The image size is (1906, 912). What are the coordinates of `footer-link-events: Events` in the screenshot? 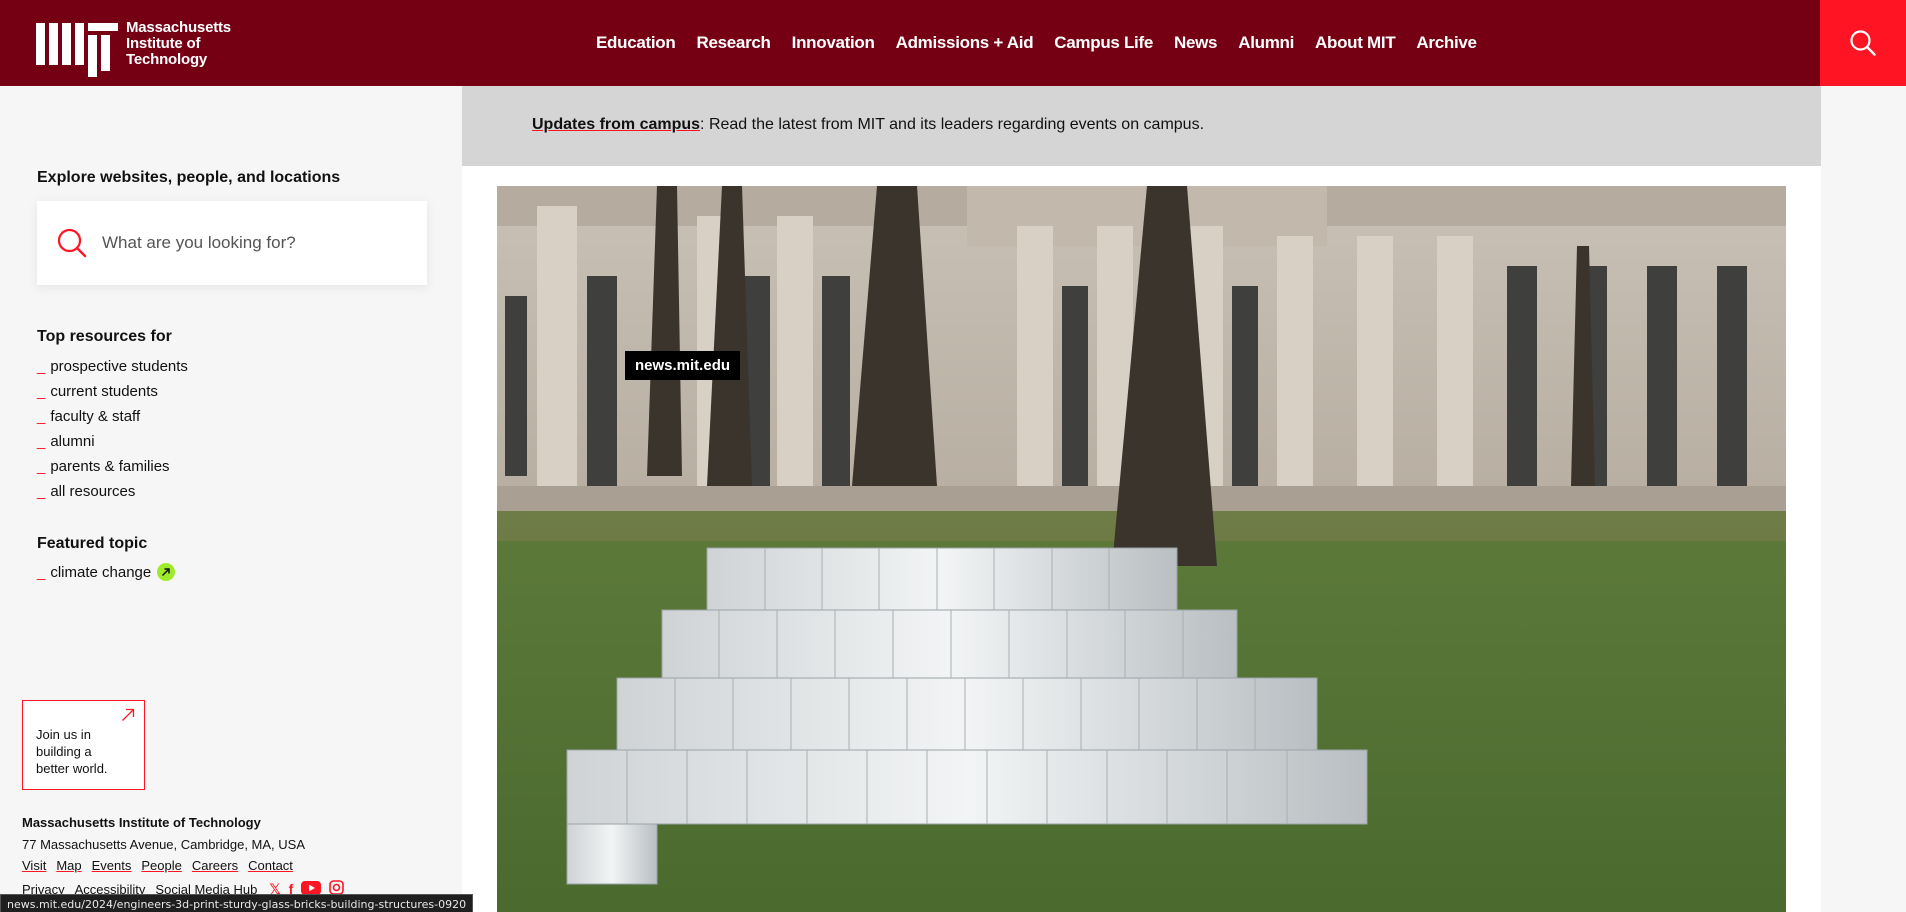 It's located at (112, 865).